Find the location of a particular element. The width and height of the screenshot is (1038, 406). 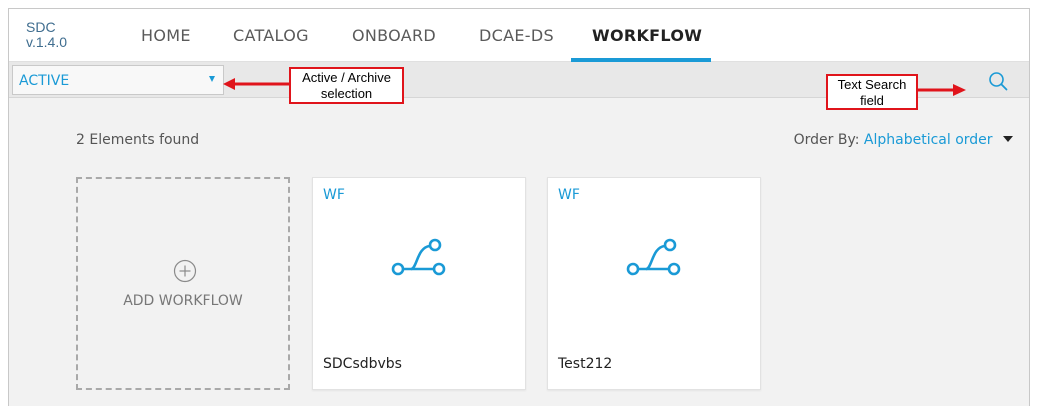

chevron-down-icon is located at coordinates (1008, 139).